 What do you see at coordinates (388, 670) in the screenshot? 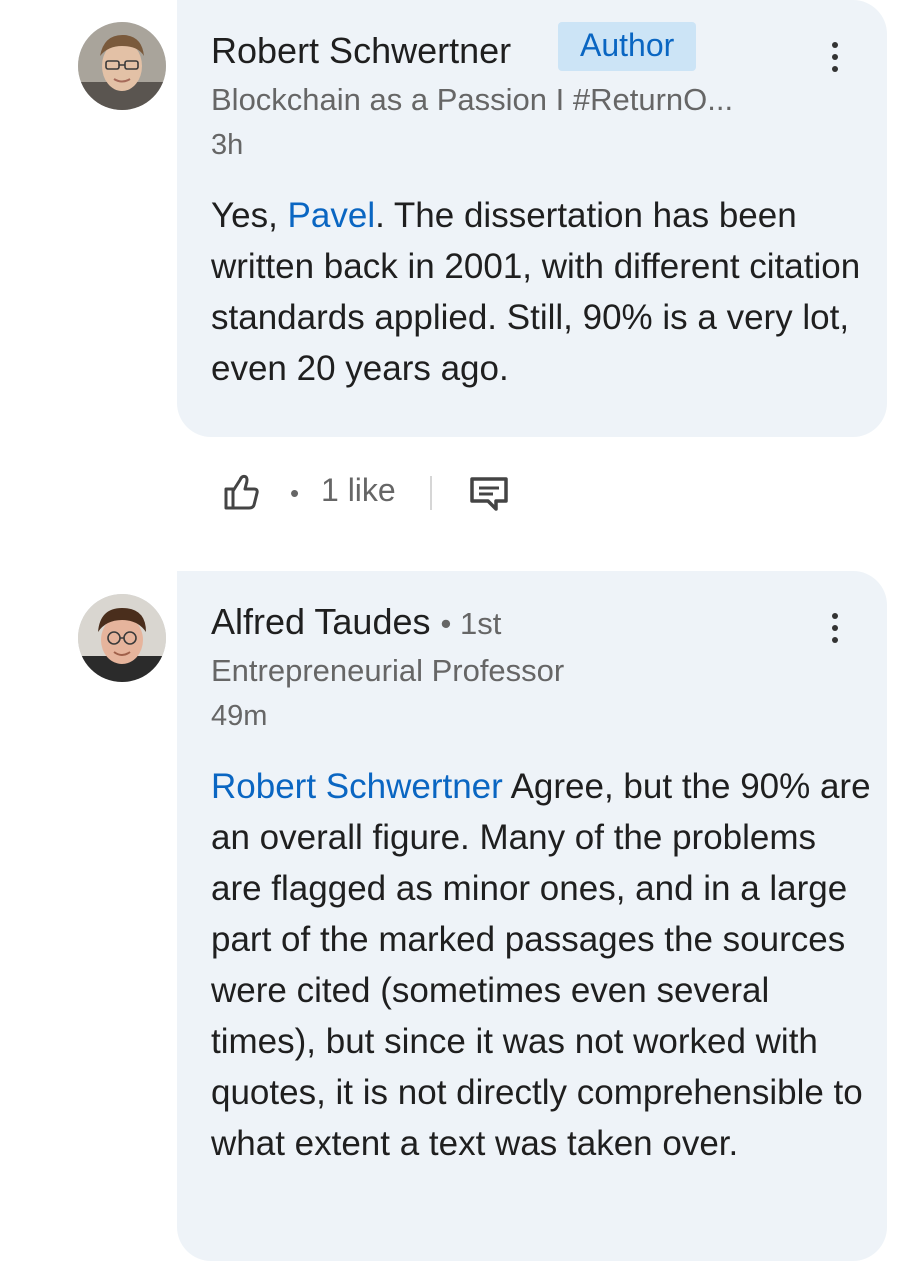
I see `author-headline: Entrepreneurial Professor` at bounding box center [388, 670].